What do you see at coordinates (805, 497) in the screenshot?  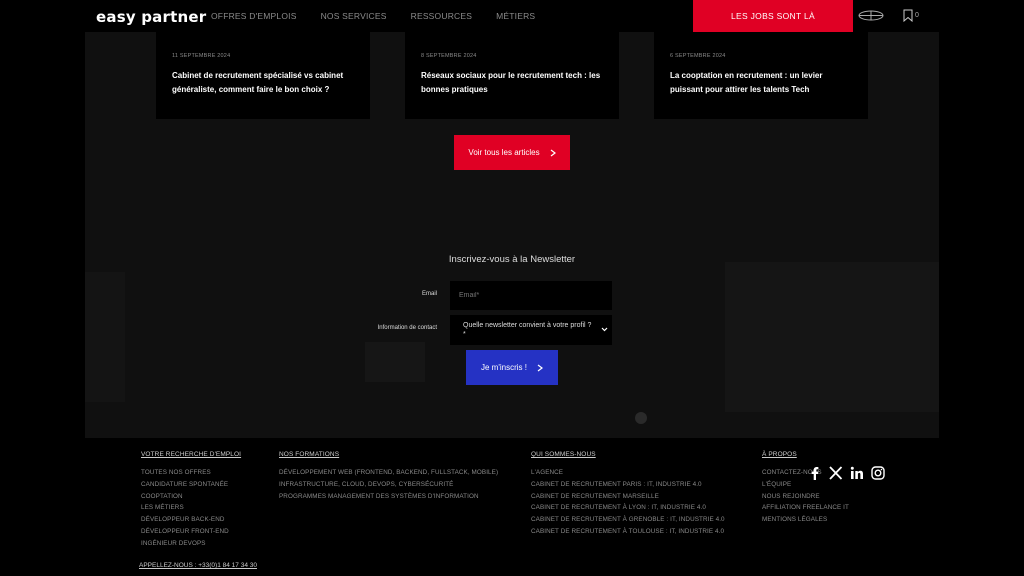 I see `footer-link: NOUS REJOINDRE` at bounding box center [805, 497].